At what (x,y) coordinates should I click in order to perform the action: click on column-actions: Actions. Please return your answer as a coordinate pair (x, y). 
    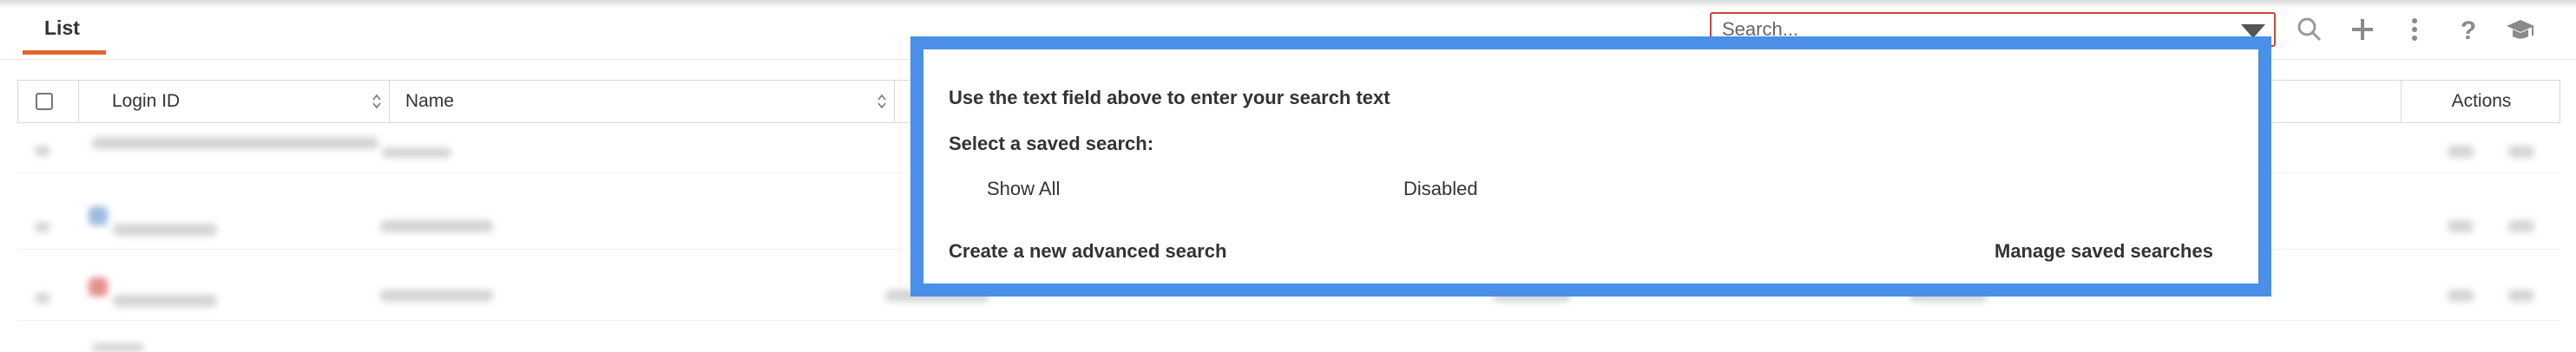
    Looking at the image, I should click on (2482, 101).